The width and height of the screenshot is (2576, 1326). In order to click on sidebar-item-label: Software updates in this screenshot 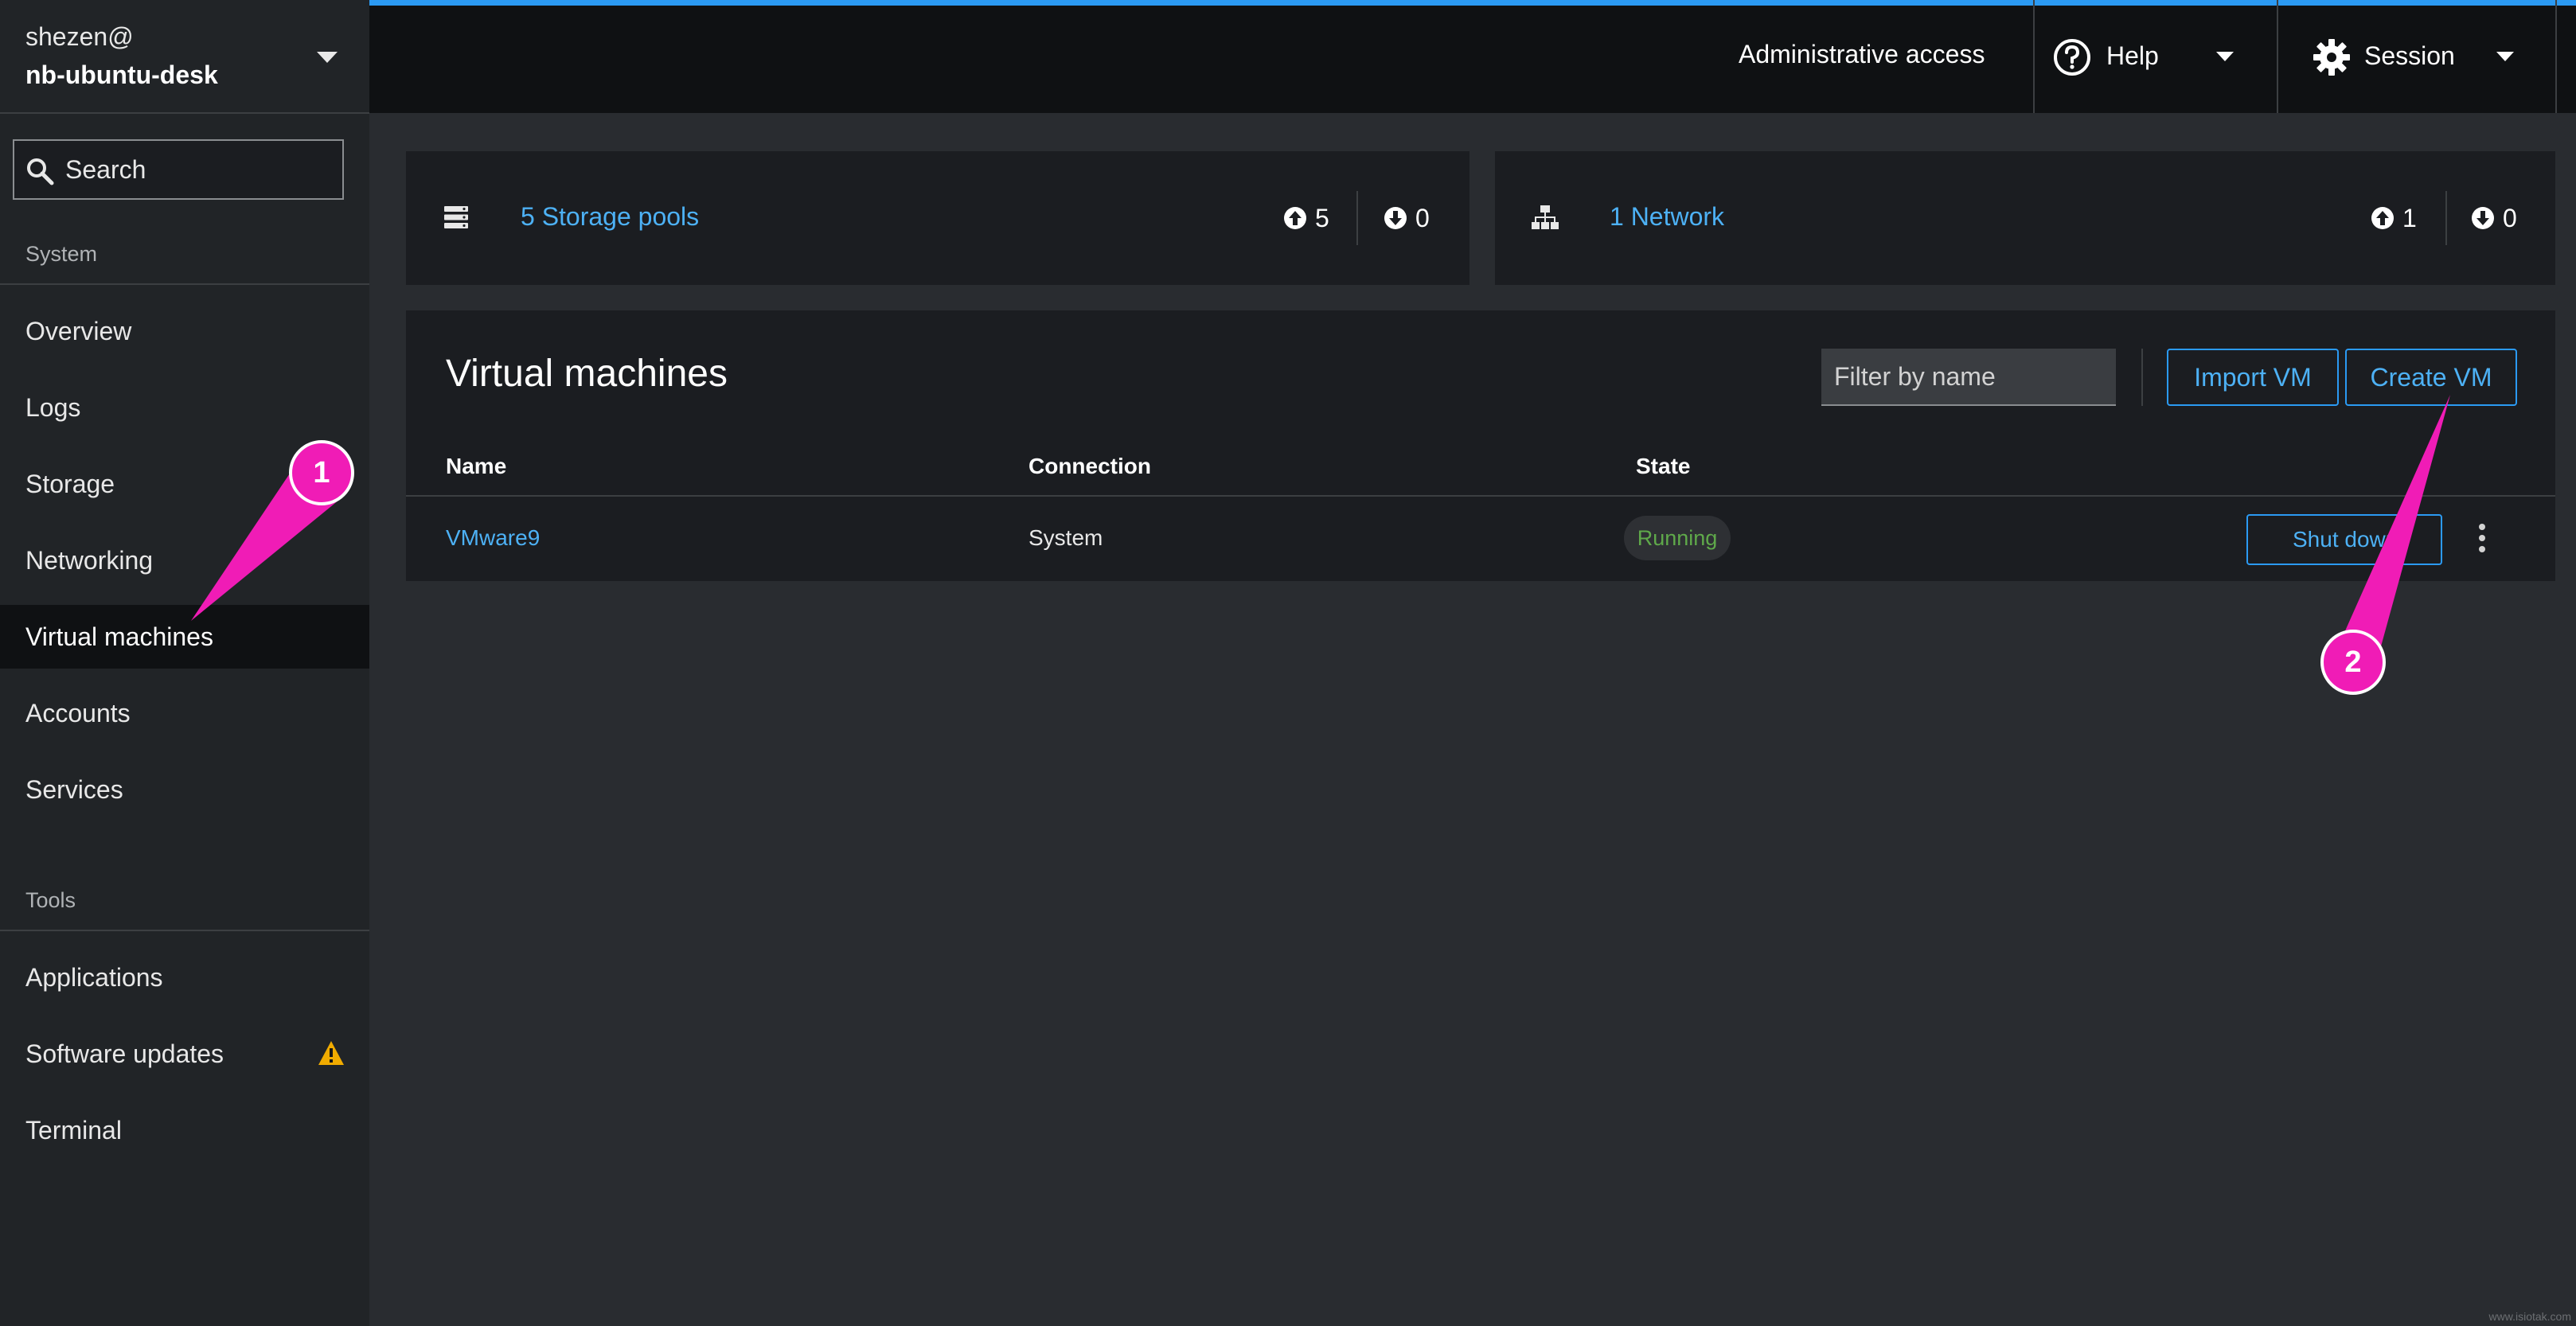, I will do `click(124, 1053)`.